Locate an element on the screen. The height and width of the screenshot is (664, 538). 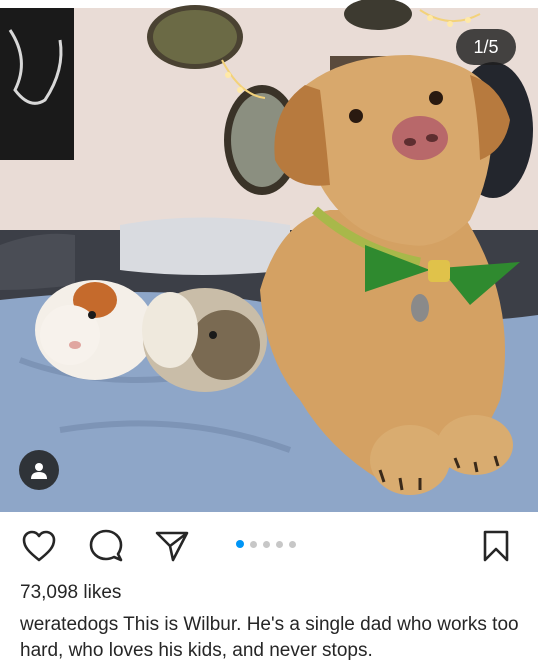
carousel-indicator is located at coordinates (266, 544).